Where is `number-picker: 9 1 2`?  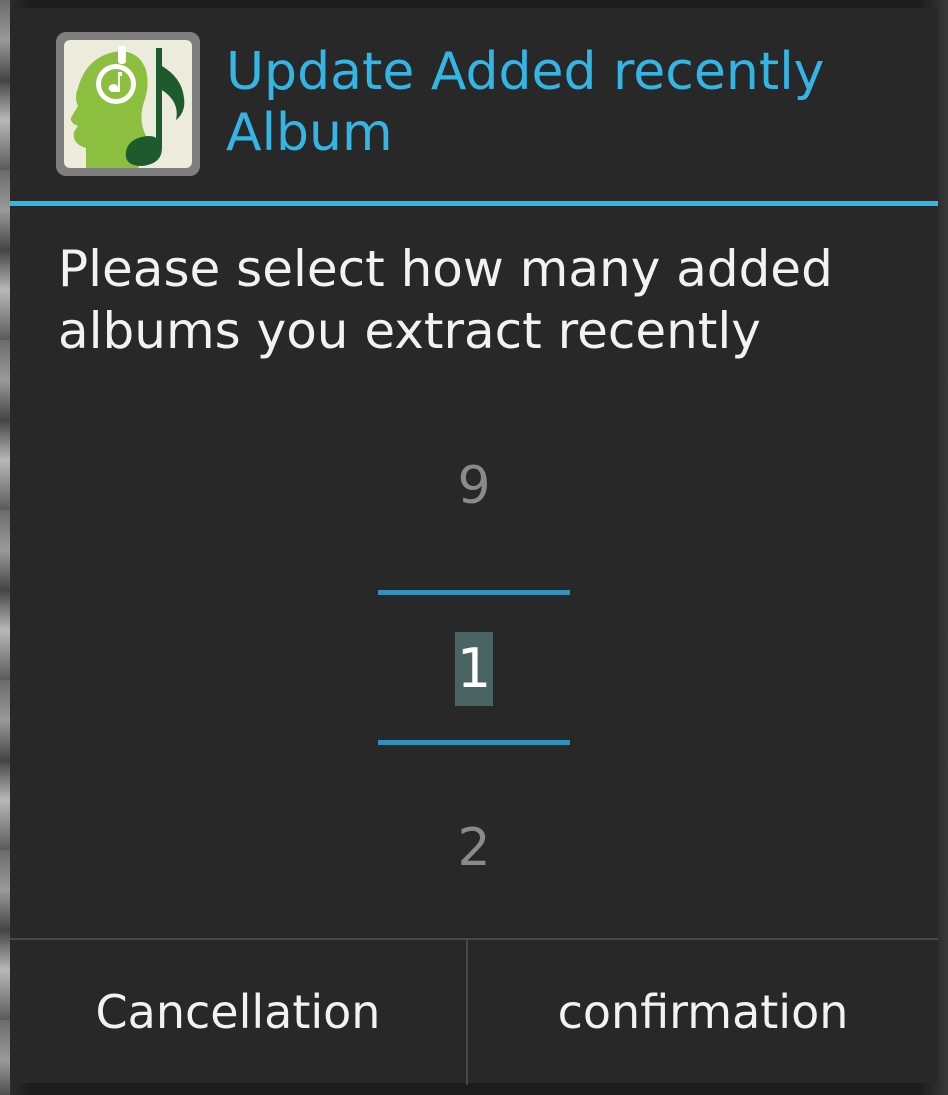 number-picker: 9 1 2 is located at coordinates (474, 683).